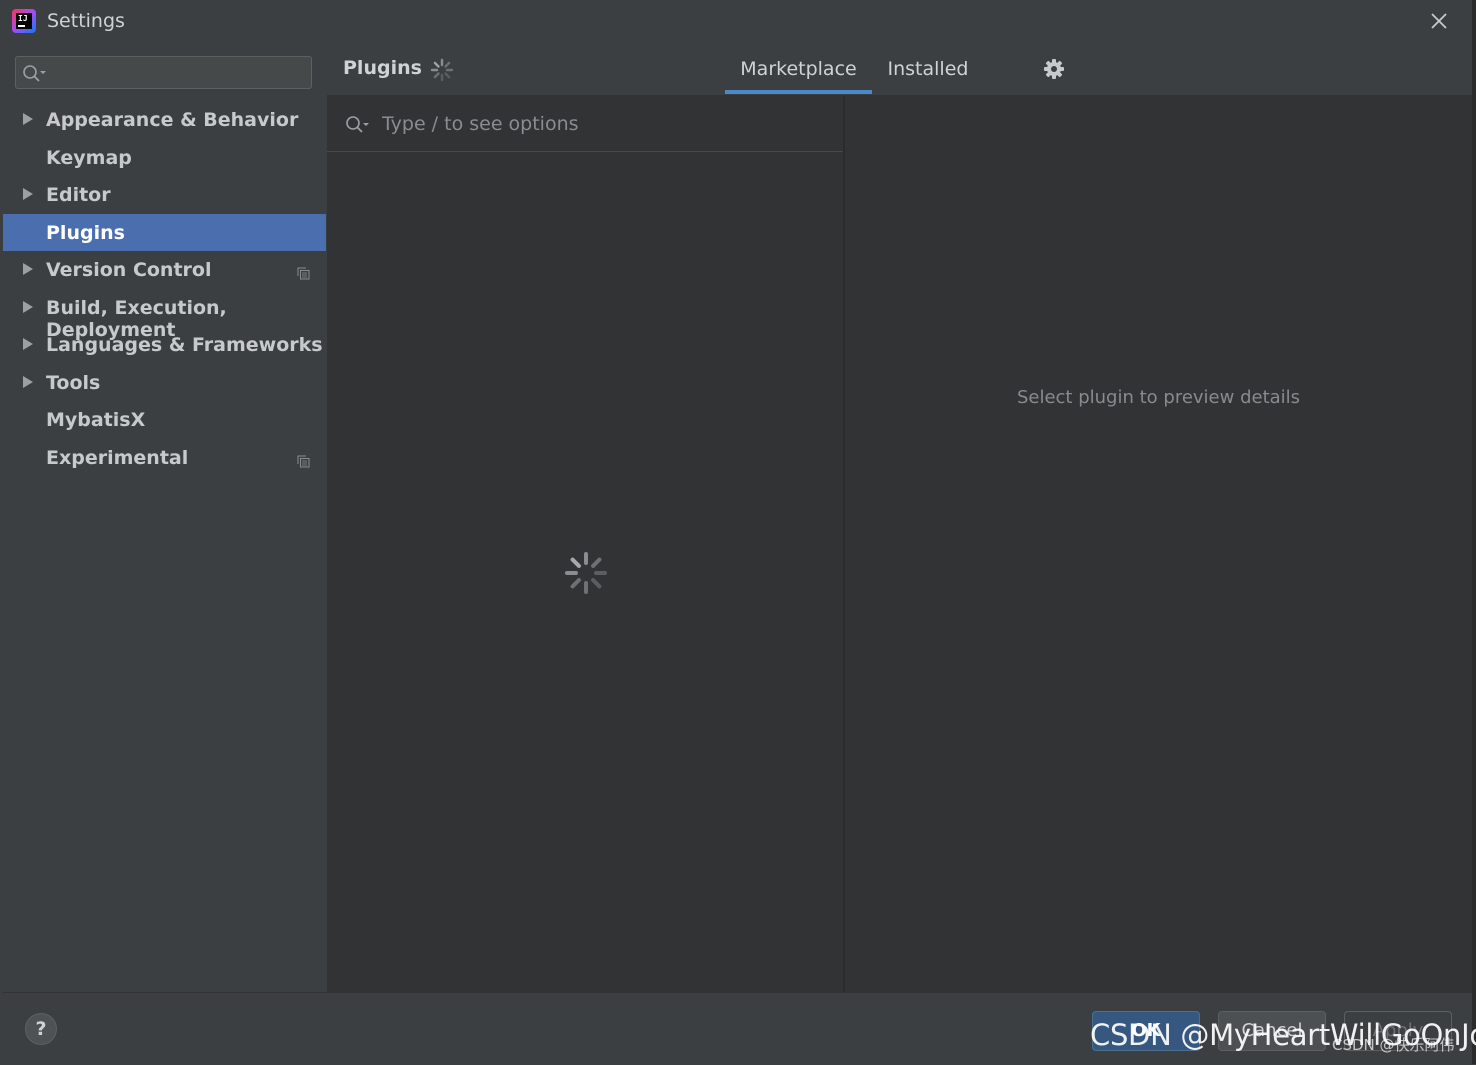  I want to click on sidebar-item-build-execution-deployment: Build, Execution, Deployment, so click(164, 315).